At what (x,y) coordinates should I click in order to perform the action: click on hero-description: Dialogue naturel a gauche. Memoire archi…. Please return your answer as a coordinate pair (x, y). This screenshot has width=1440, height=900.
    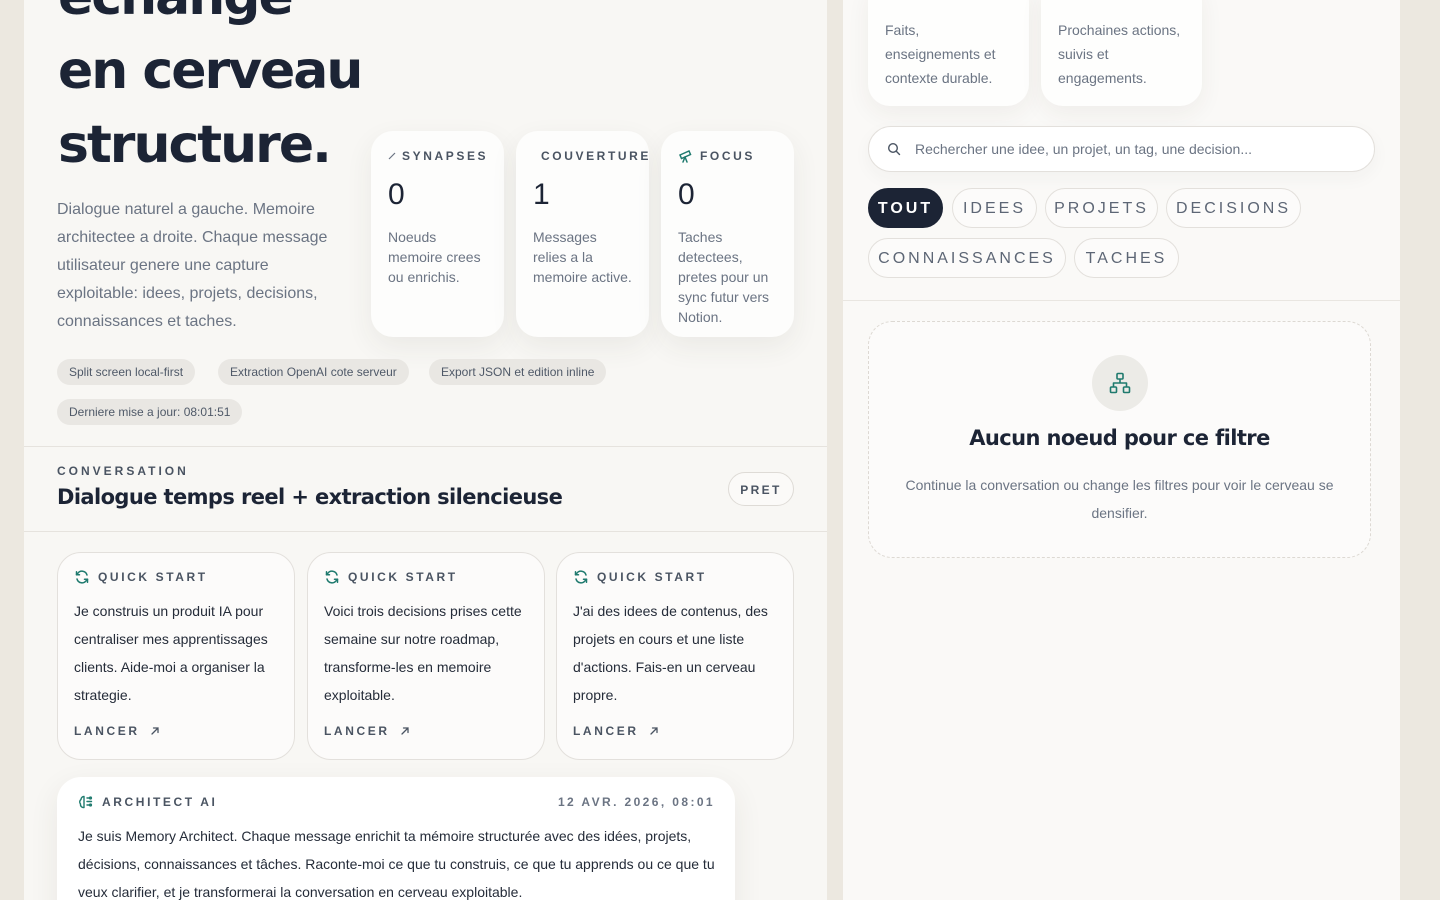
    Looking at the image, I should click on (192, 265).